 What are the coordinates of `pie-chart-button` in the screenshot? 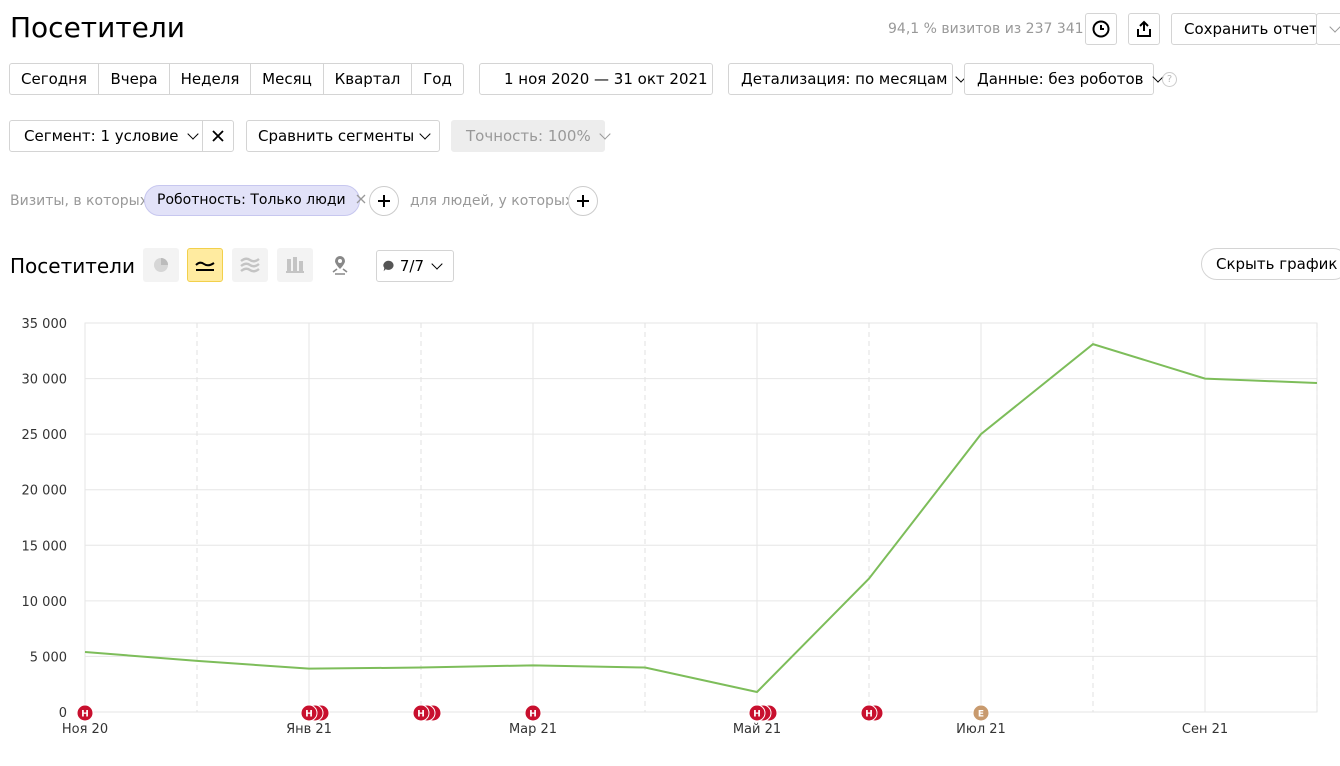 It's located at (161, 265).